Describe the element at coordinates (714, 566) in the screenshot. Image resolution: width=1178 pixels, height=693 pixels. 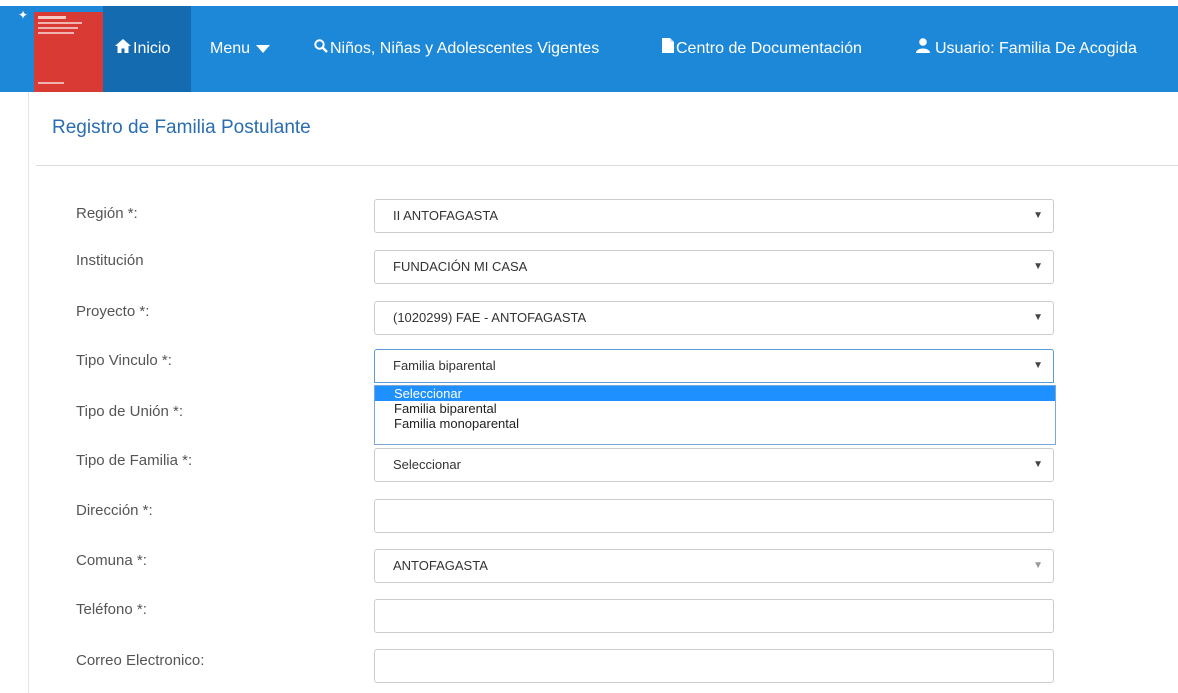
I see `comuna-select: ANTOFAGASTA ▼` at that location.